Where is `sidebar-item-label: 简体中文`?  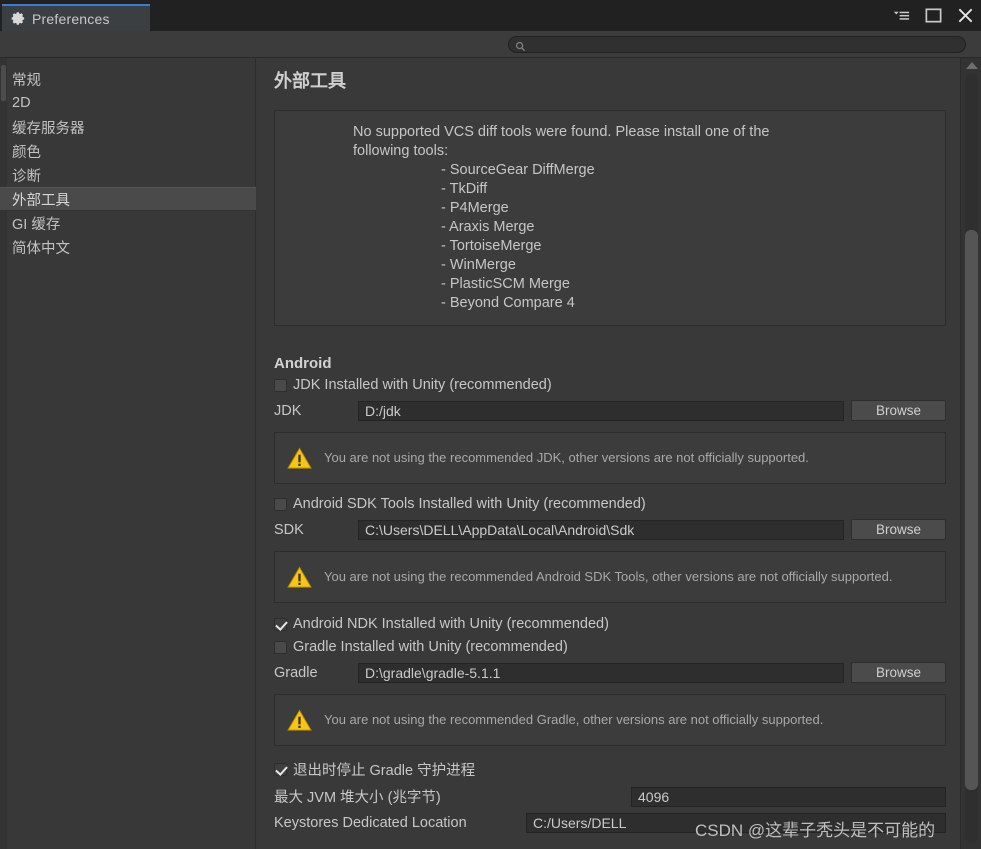
sidebar-item-label: 简体中文 is located at coordinates (41, 248).